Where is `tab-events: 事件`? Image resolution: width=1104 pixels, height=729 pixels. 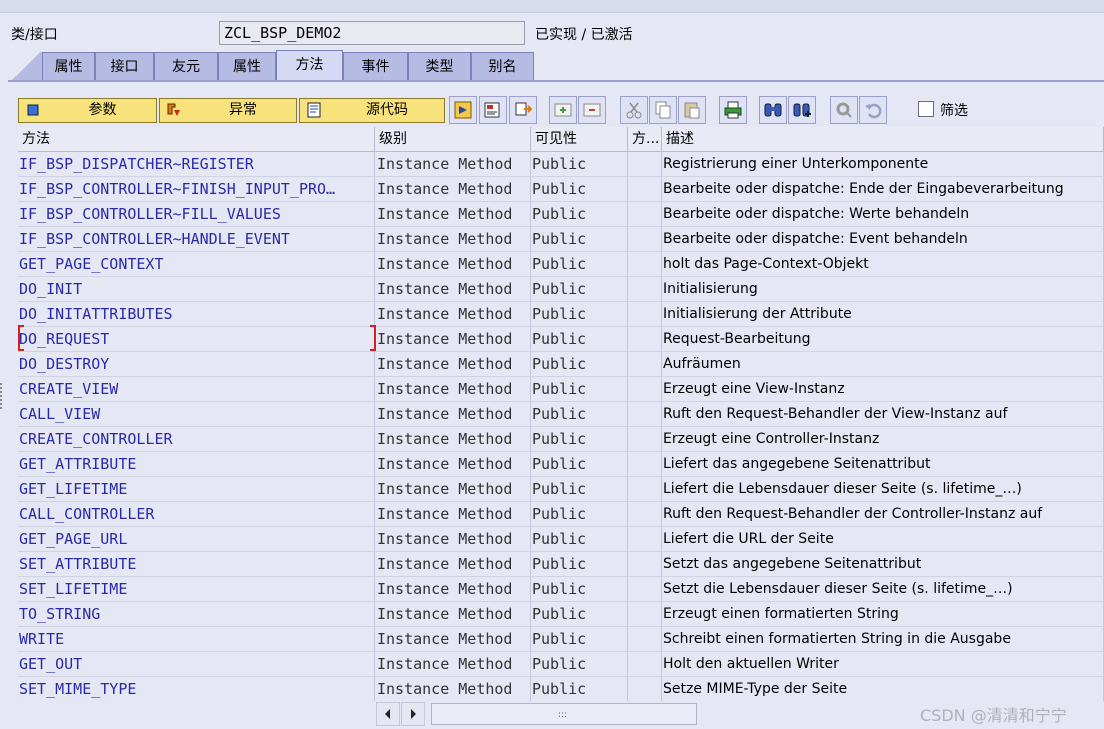 tab-events: 事件 is located at coordinates (375, 66).